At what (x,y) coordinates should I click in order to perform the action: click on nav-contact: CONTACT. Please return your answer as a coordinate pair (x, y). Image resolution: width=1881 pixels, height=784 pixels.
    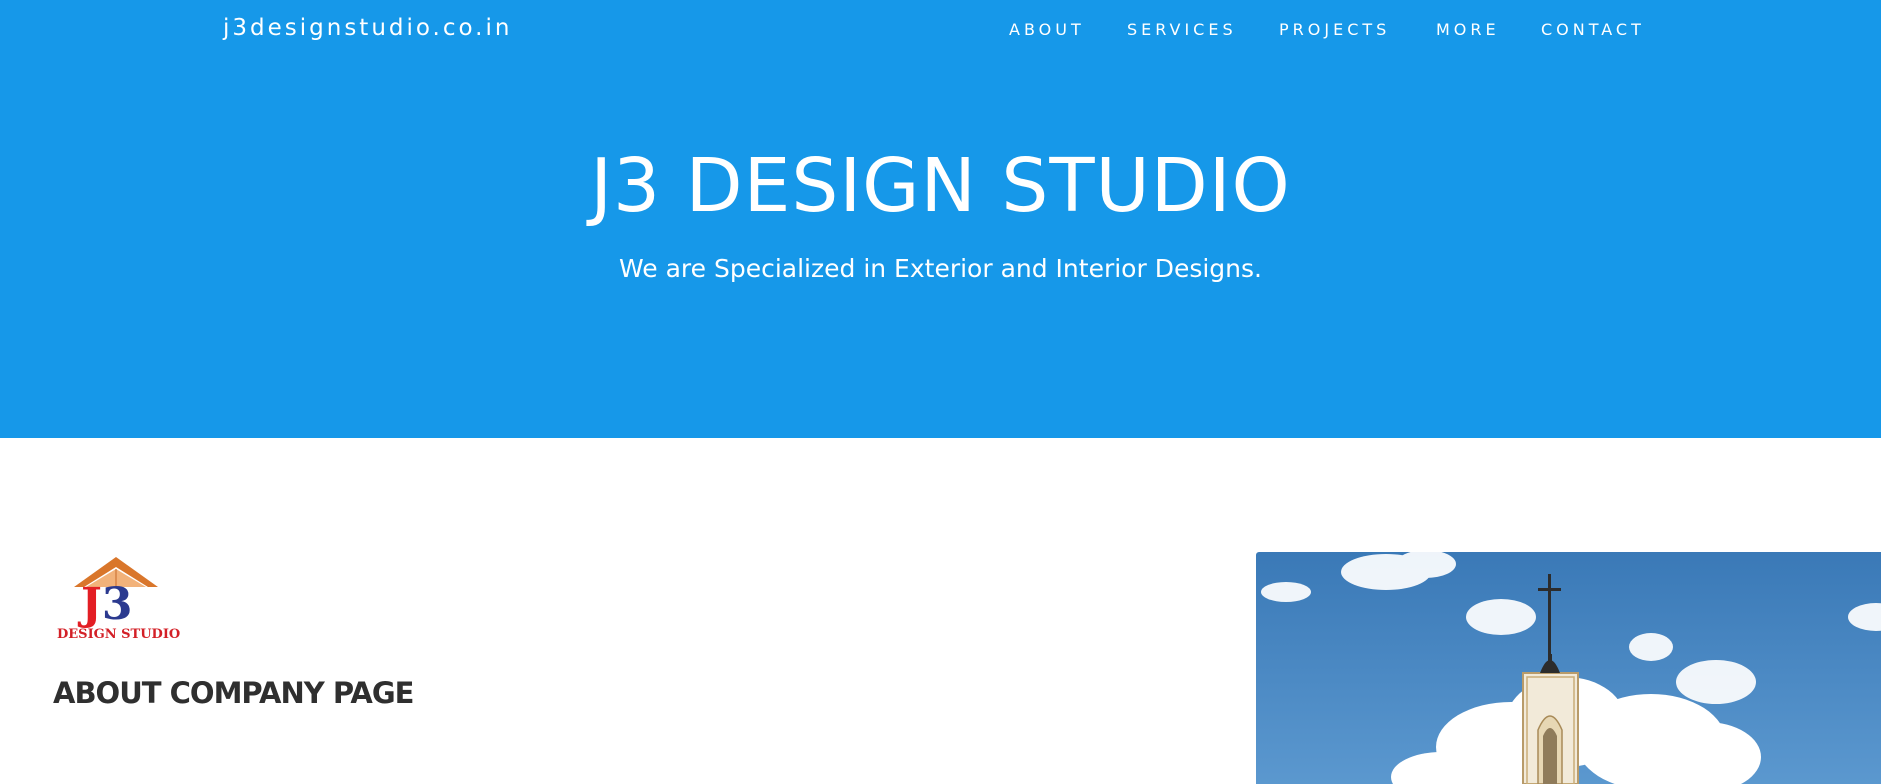
    Looking at the image, I should click on (1593, 29).